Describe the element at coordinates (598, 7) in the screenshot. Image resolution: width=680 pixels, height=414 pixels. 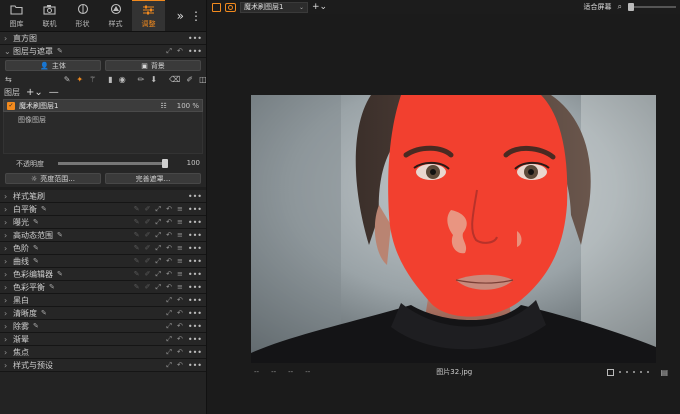
I see `zoom-label: 适合屏幕` at that location.